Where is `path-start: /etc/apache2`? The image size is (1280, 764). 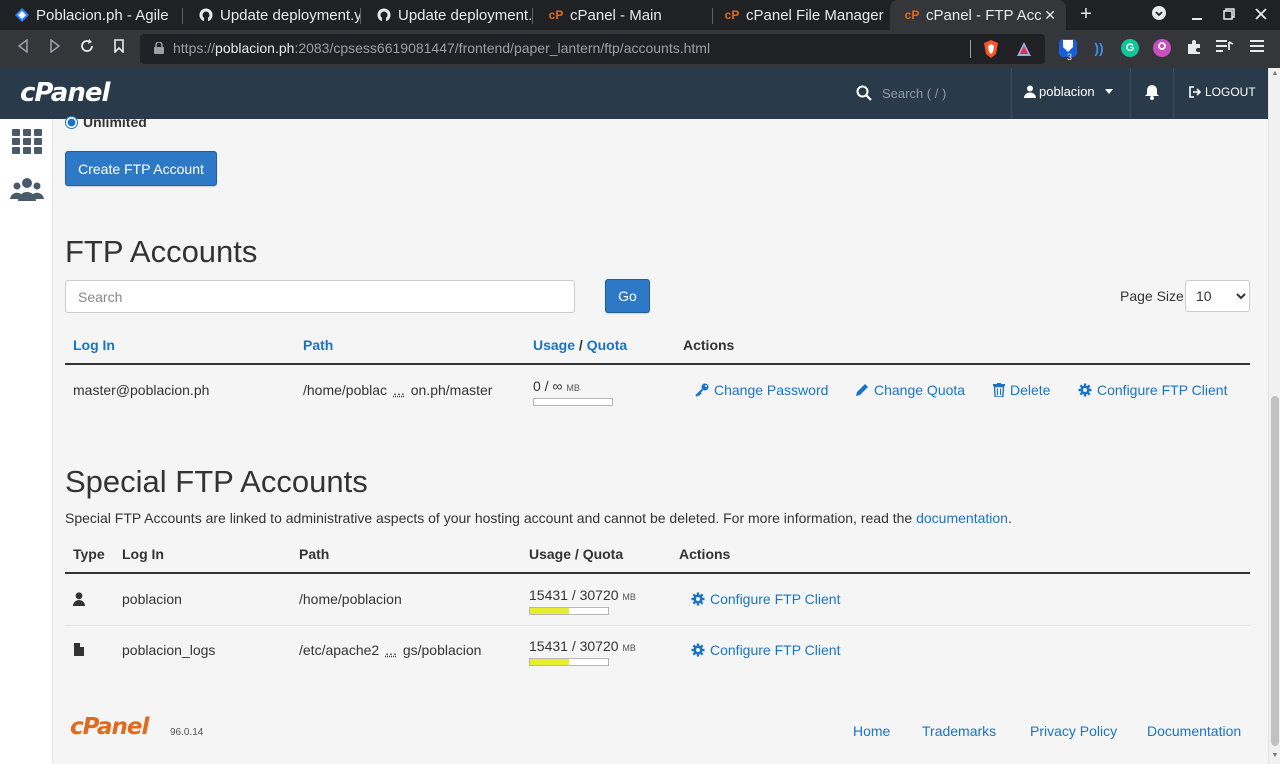 path-start: /etc/apache2 is located at coordinates (339, 650).